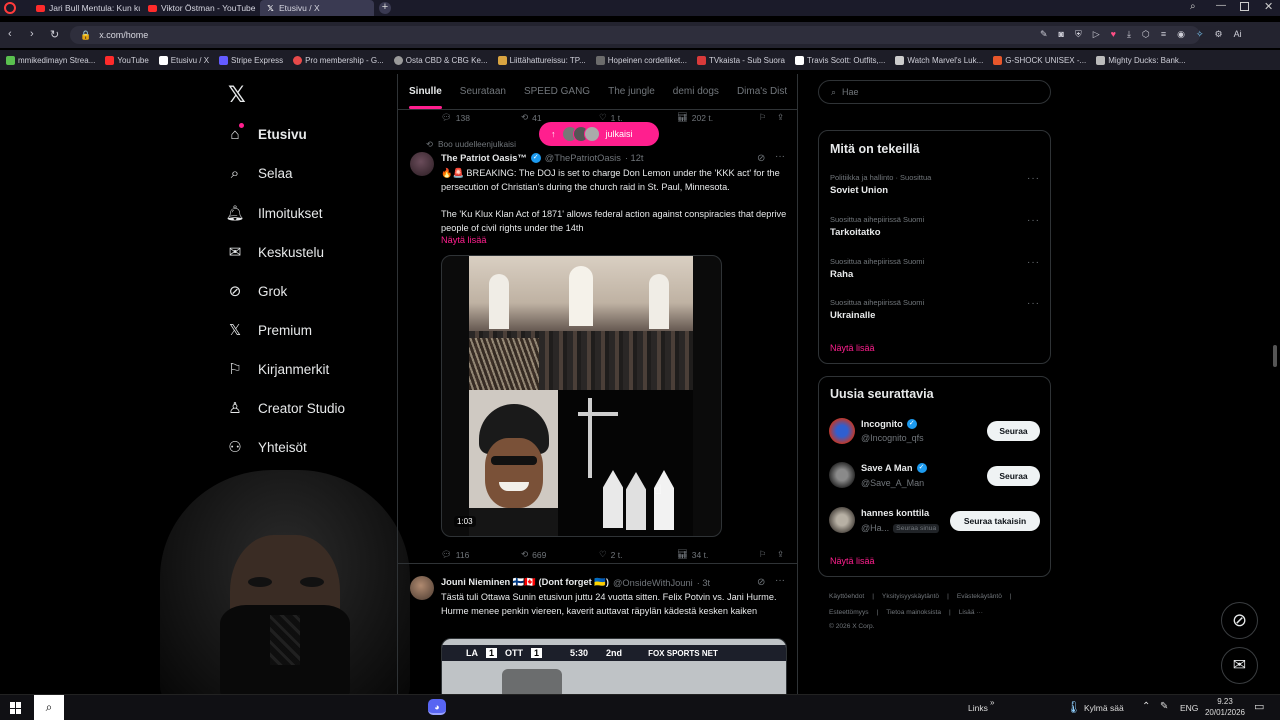  Describe the element at coordinates (183, 60) in the screenshot. I see `bookmark-item: Etusivu / X` at that location.